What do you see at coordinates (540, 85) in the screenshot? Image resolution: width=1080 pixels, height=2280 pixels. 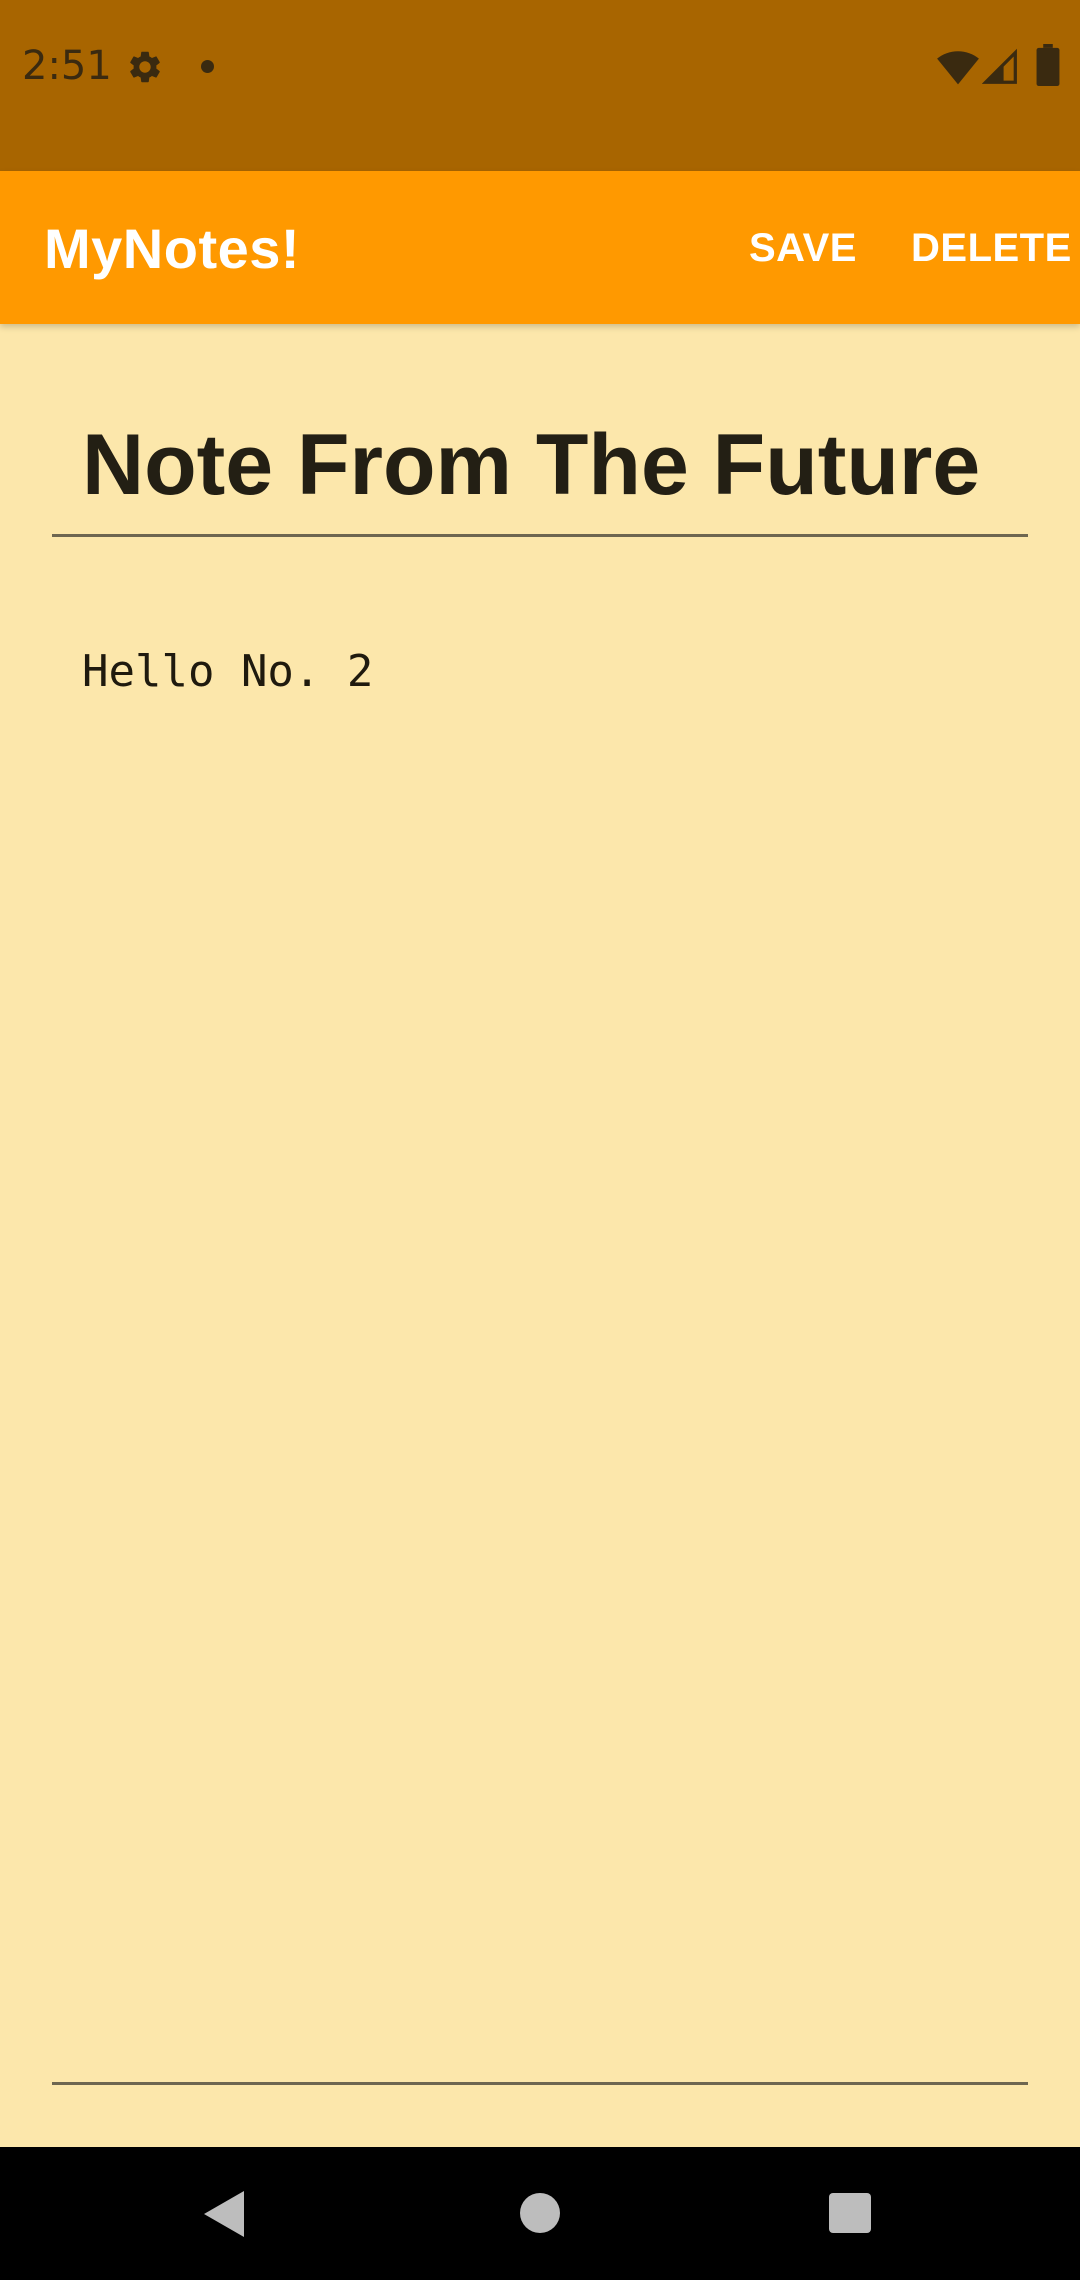 I see `status-bar: 2:51` at bounding box center [540, 85].